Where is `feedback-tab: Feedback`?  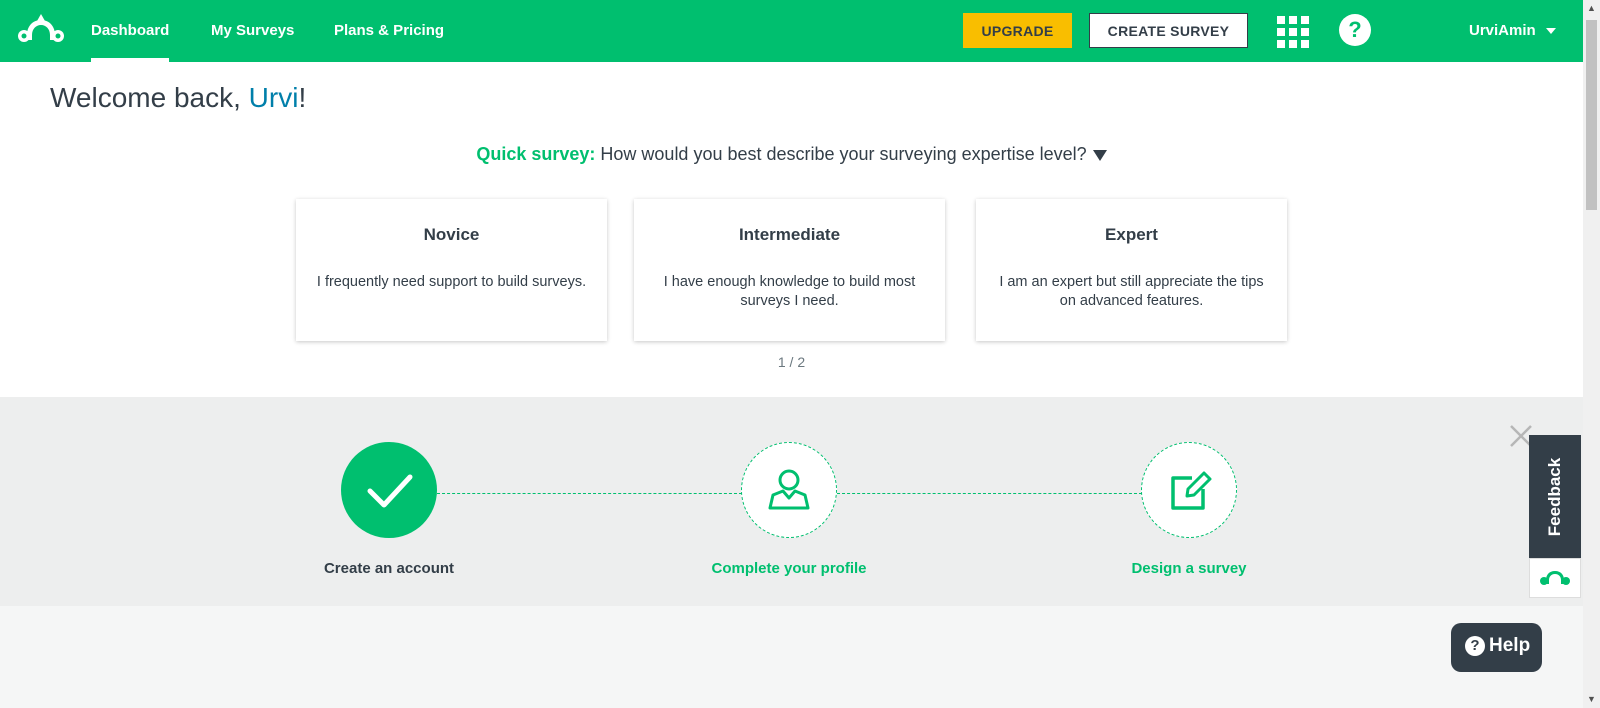
feedback-tab: Feedback is located at coordinates (1555, 496).